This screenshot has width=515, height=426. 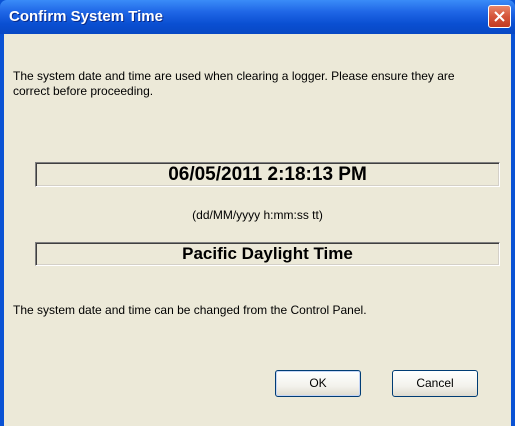 I want to click on format-hint: (dd/MM/yyyy h:mm:ss tt), so click(x=257, y=215).